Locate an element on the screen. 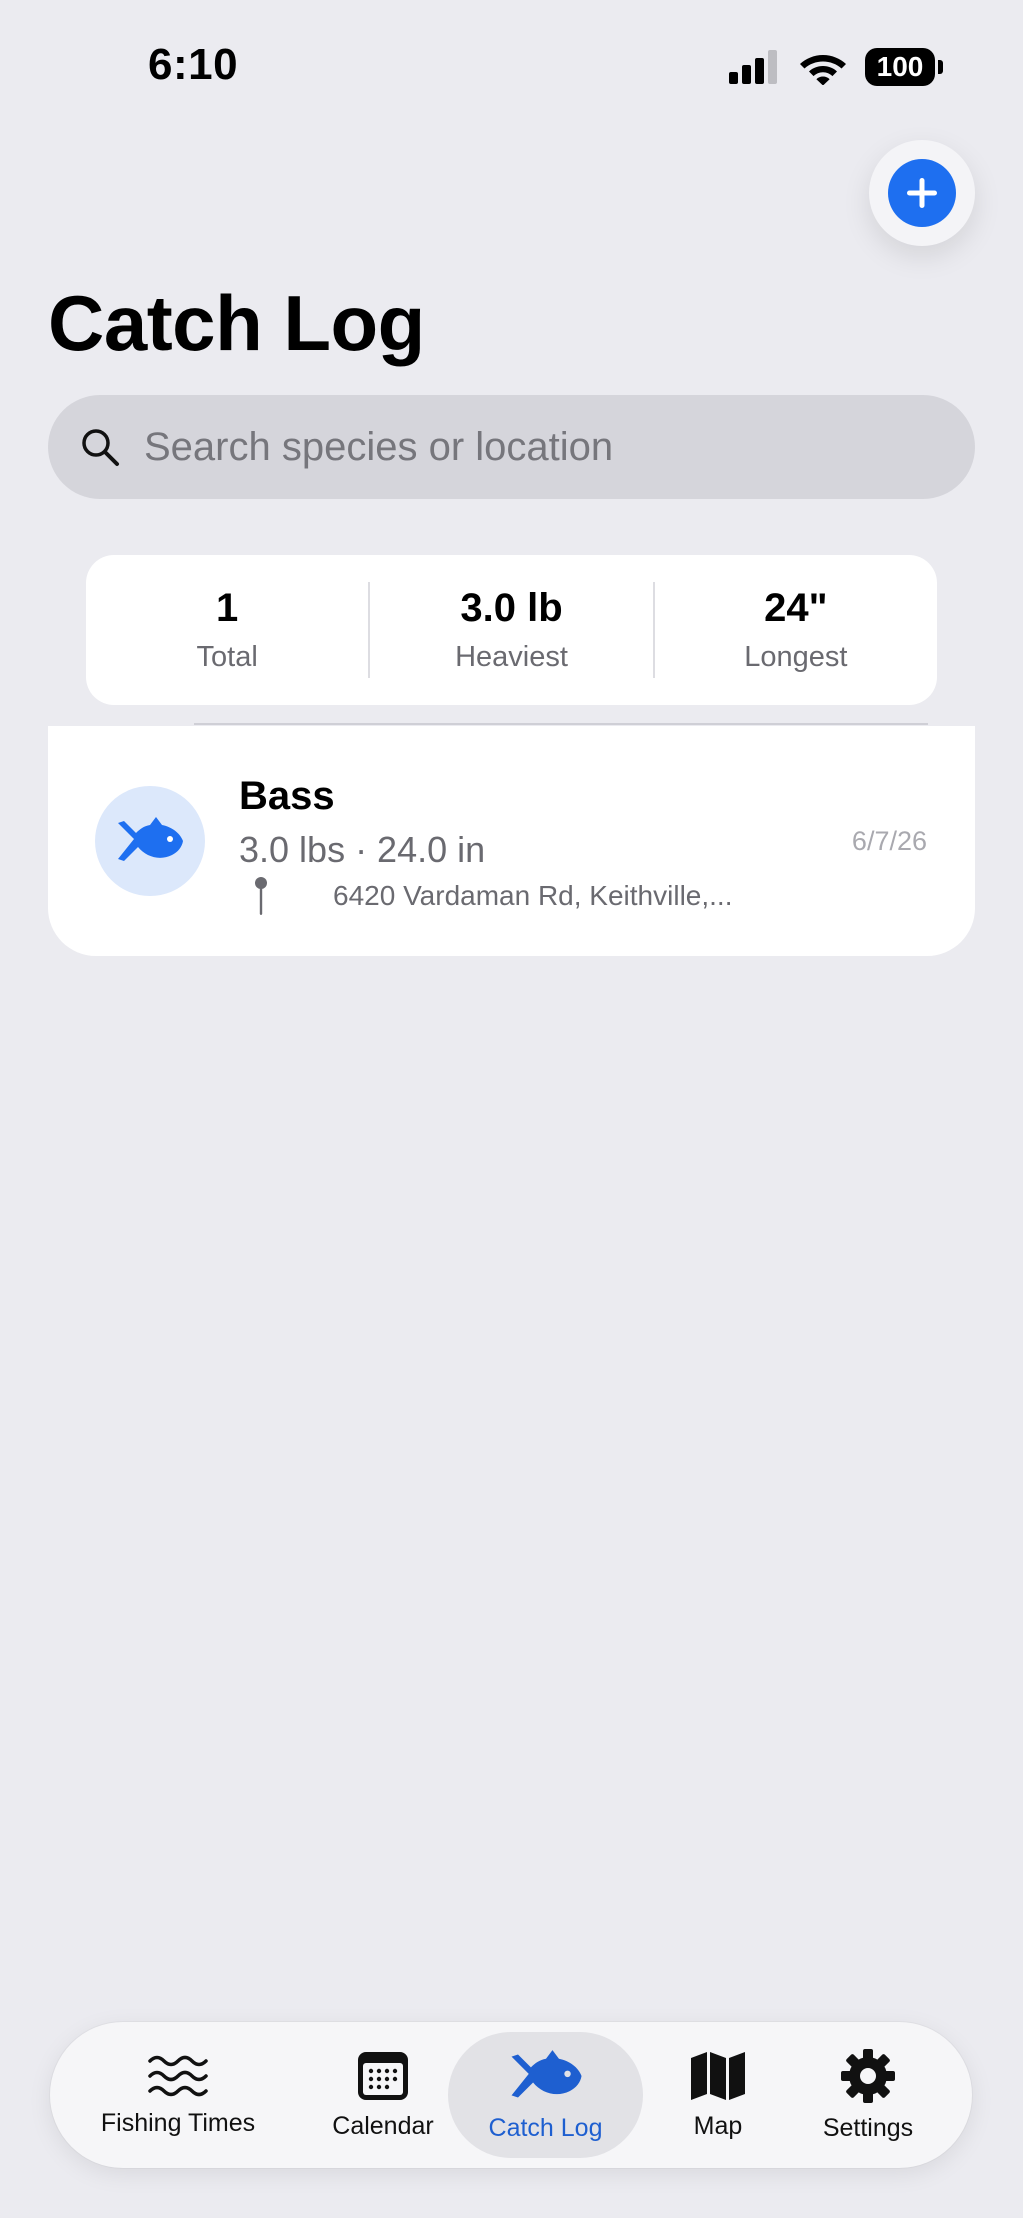  search-icon is located at coordinates (100, 447).